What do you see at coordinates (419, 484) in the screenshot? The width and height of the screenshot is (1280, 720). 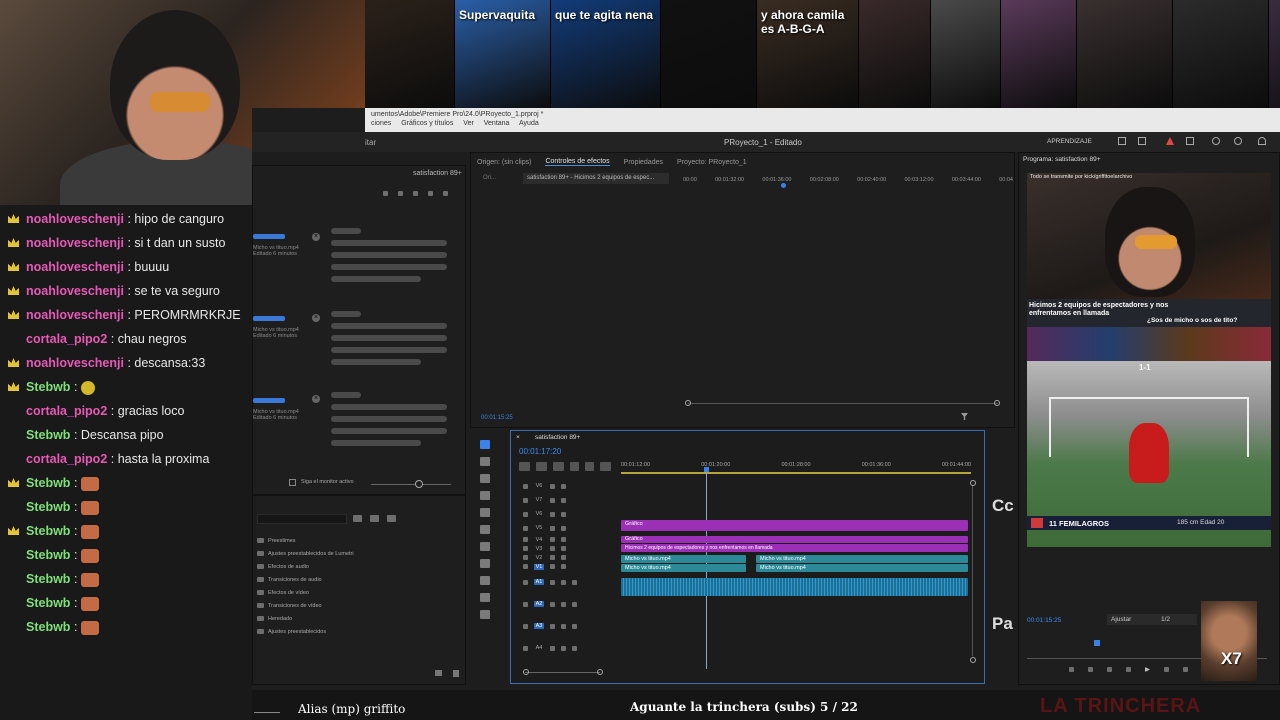 I see `zoom-slider-handle` at bounding box center [419, 484].